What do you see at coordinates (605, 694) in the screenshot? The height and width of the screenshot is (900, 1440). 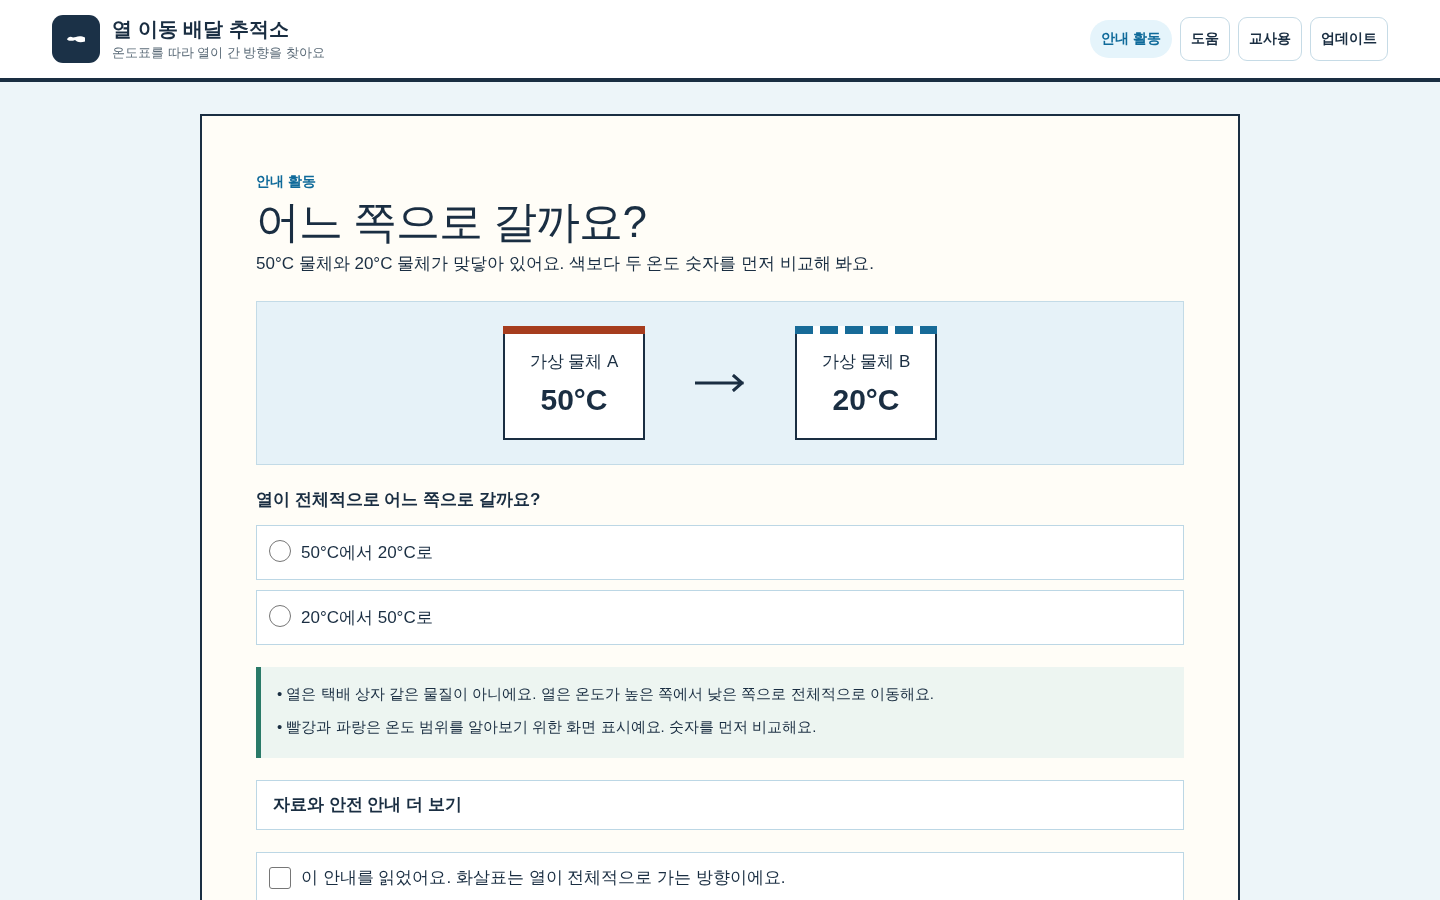 I see `note-text: • 열은 택배 상자 같은 물질이 아니에요. 열은 온도가 높은 쪽에서 낮은 쪽으로 전체적으로 이동해요.` at bounding box center [605, 694].